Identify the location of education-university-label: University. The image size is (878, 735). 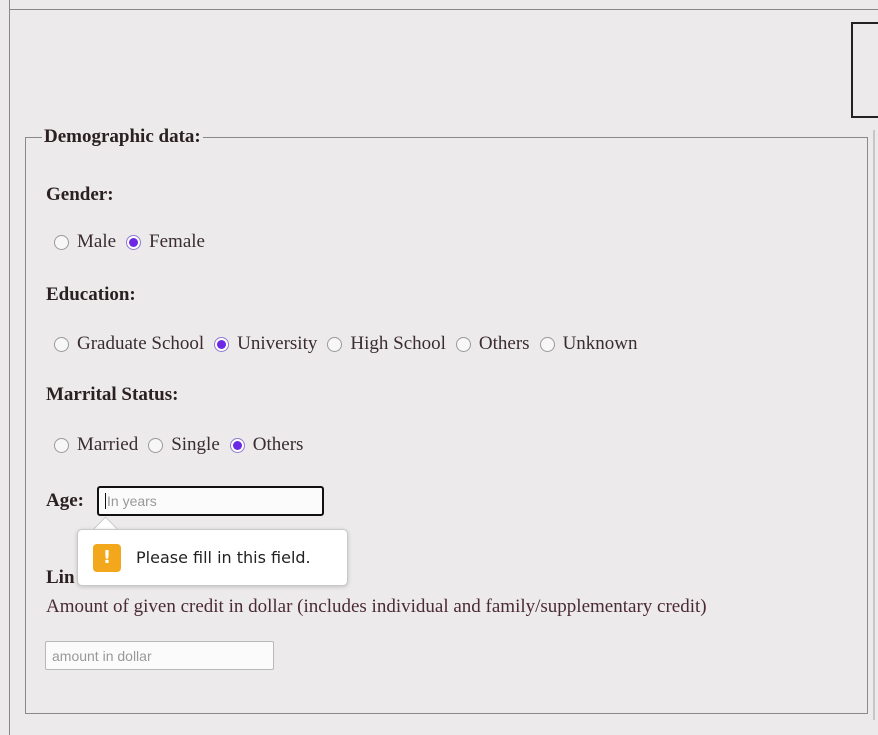
(277, 344).